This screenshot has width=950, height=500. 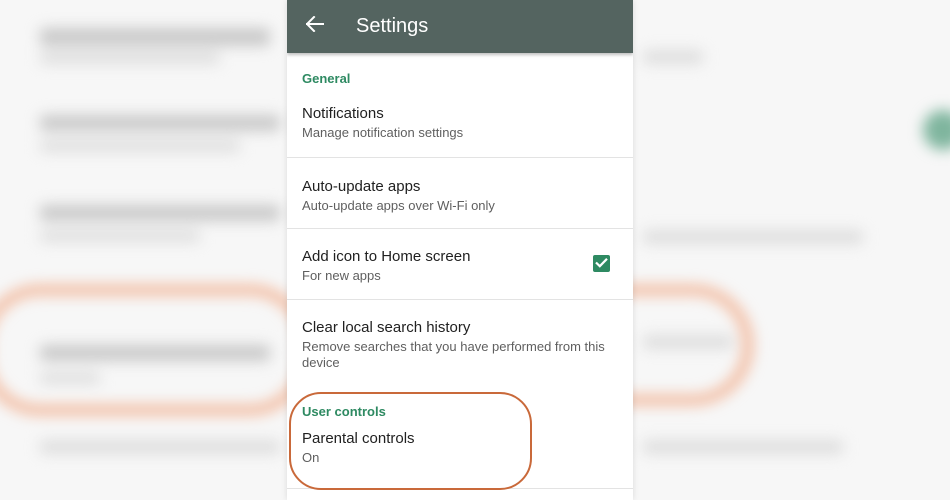 I want to click on item-title: Clear local search history, so click(x=386, y=327).